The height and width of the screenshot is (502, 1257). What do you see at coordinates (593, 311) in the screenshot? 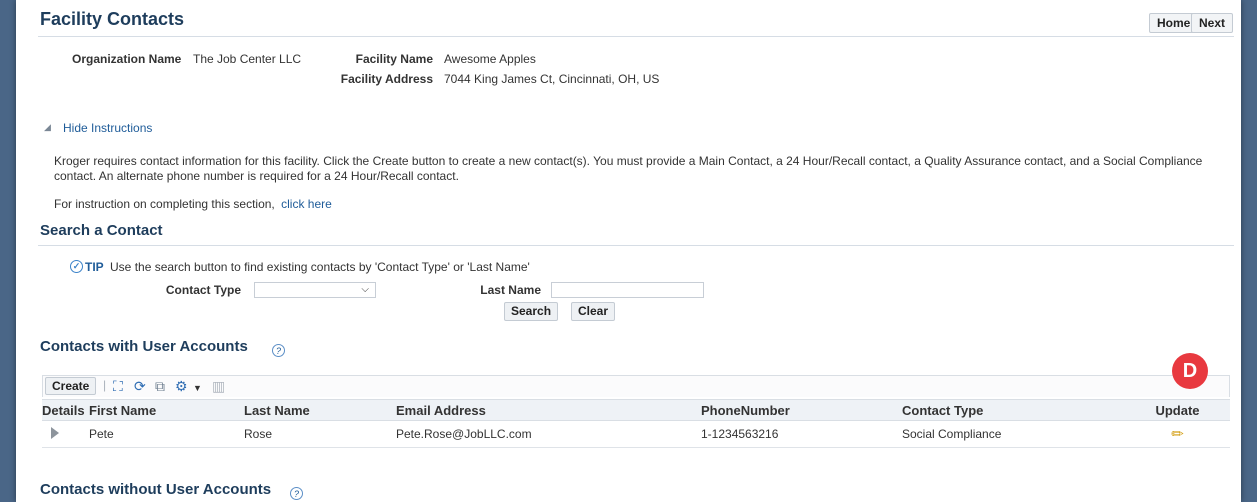
I see `clear-button: Clear` at bounding box center [593, 311].